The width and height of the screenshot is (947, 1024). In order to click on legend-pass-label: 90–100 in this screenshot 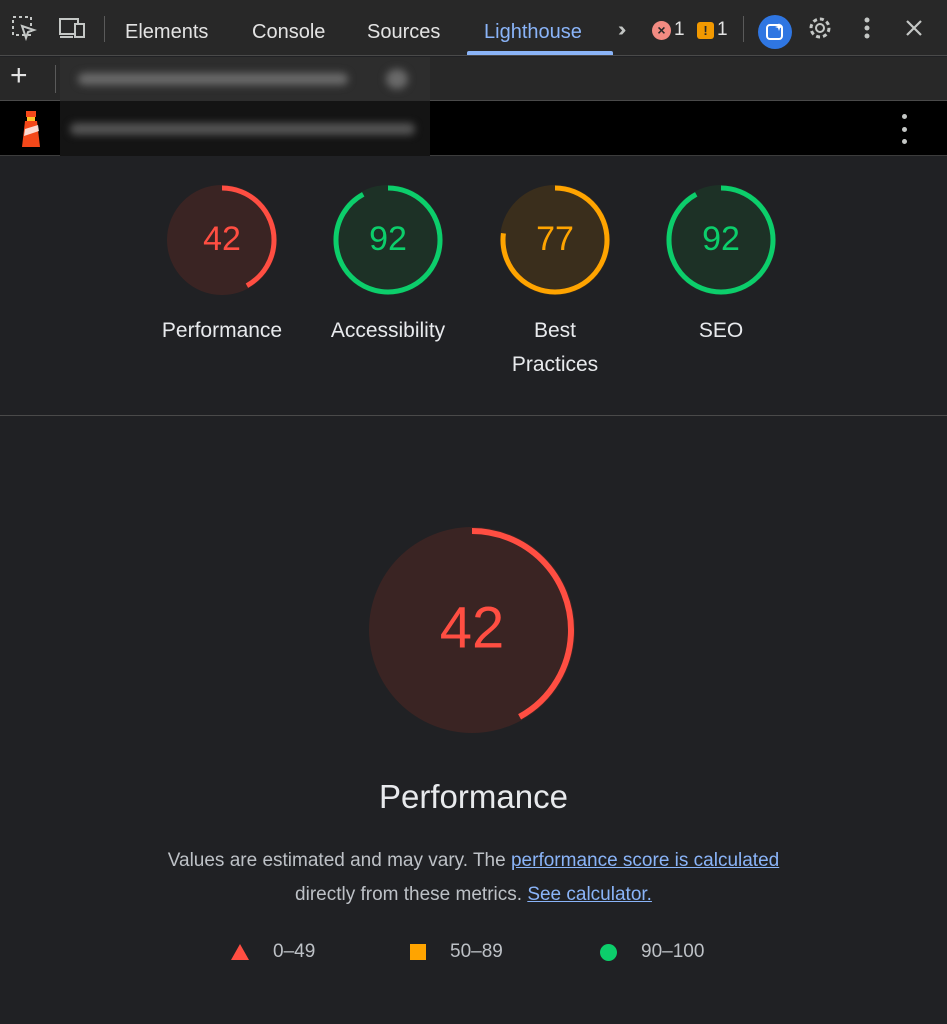, I will do `click(673, 951)`.